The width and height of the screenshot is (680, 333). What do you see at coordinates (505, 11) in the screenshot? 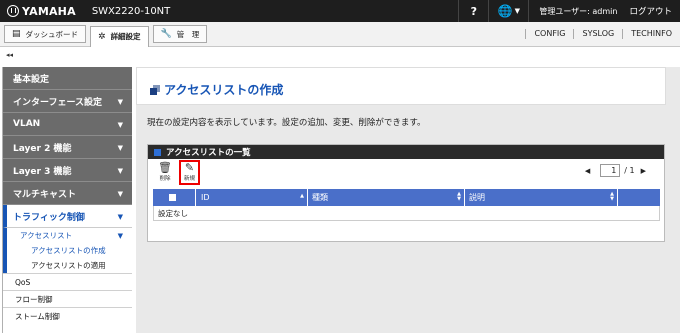
I see `globe-icon: 🌐` at bounding box center [505, 11].